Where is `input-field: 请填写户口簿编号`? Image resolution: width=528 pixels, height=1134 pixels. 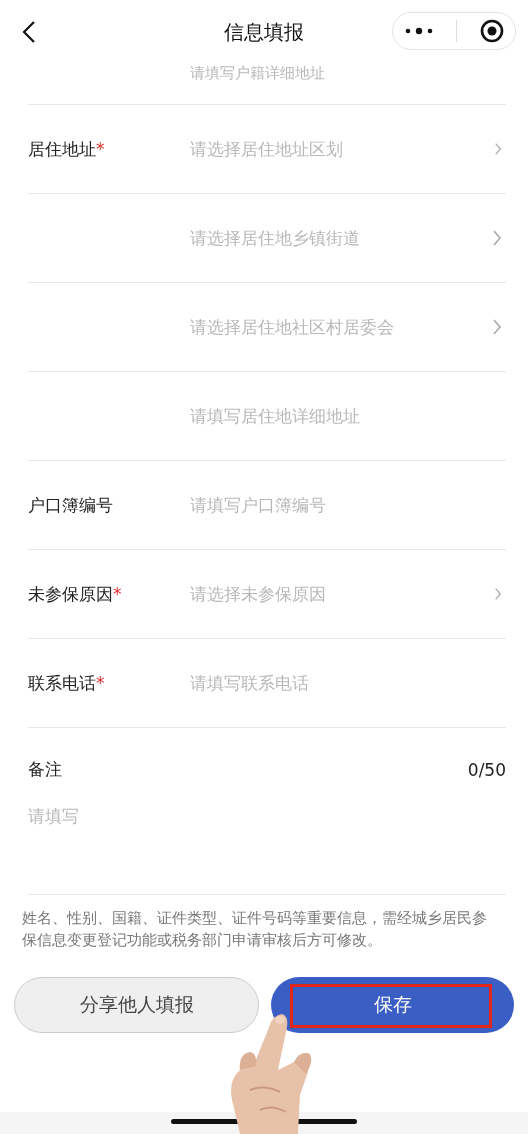 input-field: 请填写户口簿编号 is located at coordinates (258, 505).